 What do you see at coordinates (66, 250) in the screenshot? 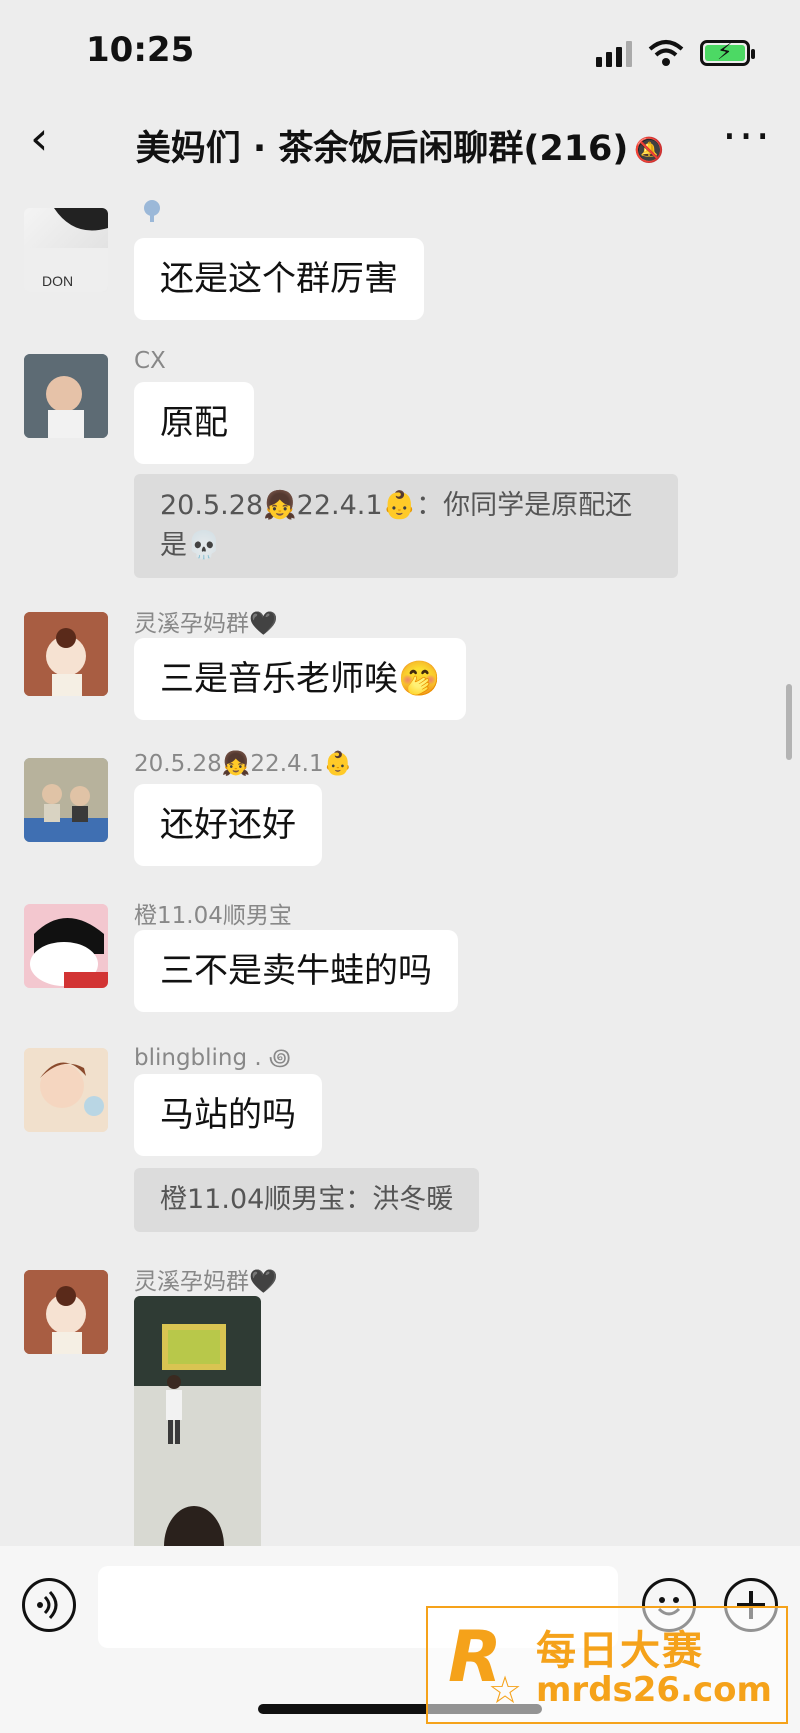
I see `avatar: DON` at bounding box center [66, 250].